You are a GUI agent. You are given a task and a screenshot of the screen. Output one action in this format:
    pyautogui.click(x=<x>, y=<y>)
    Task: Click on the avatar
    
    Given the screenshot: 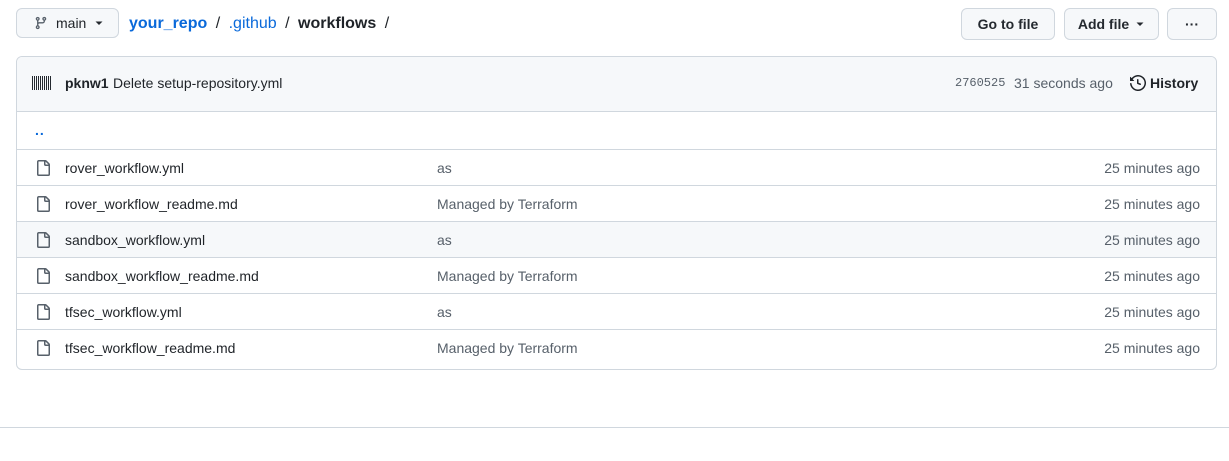 What is the action you would take?
    pyautogui.click(x=42, y=83)
    